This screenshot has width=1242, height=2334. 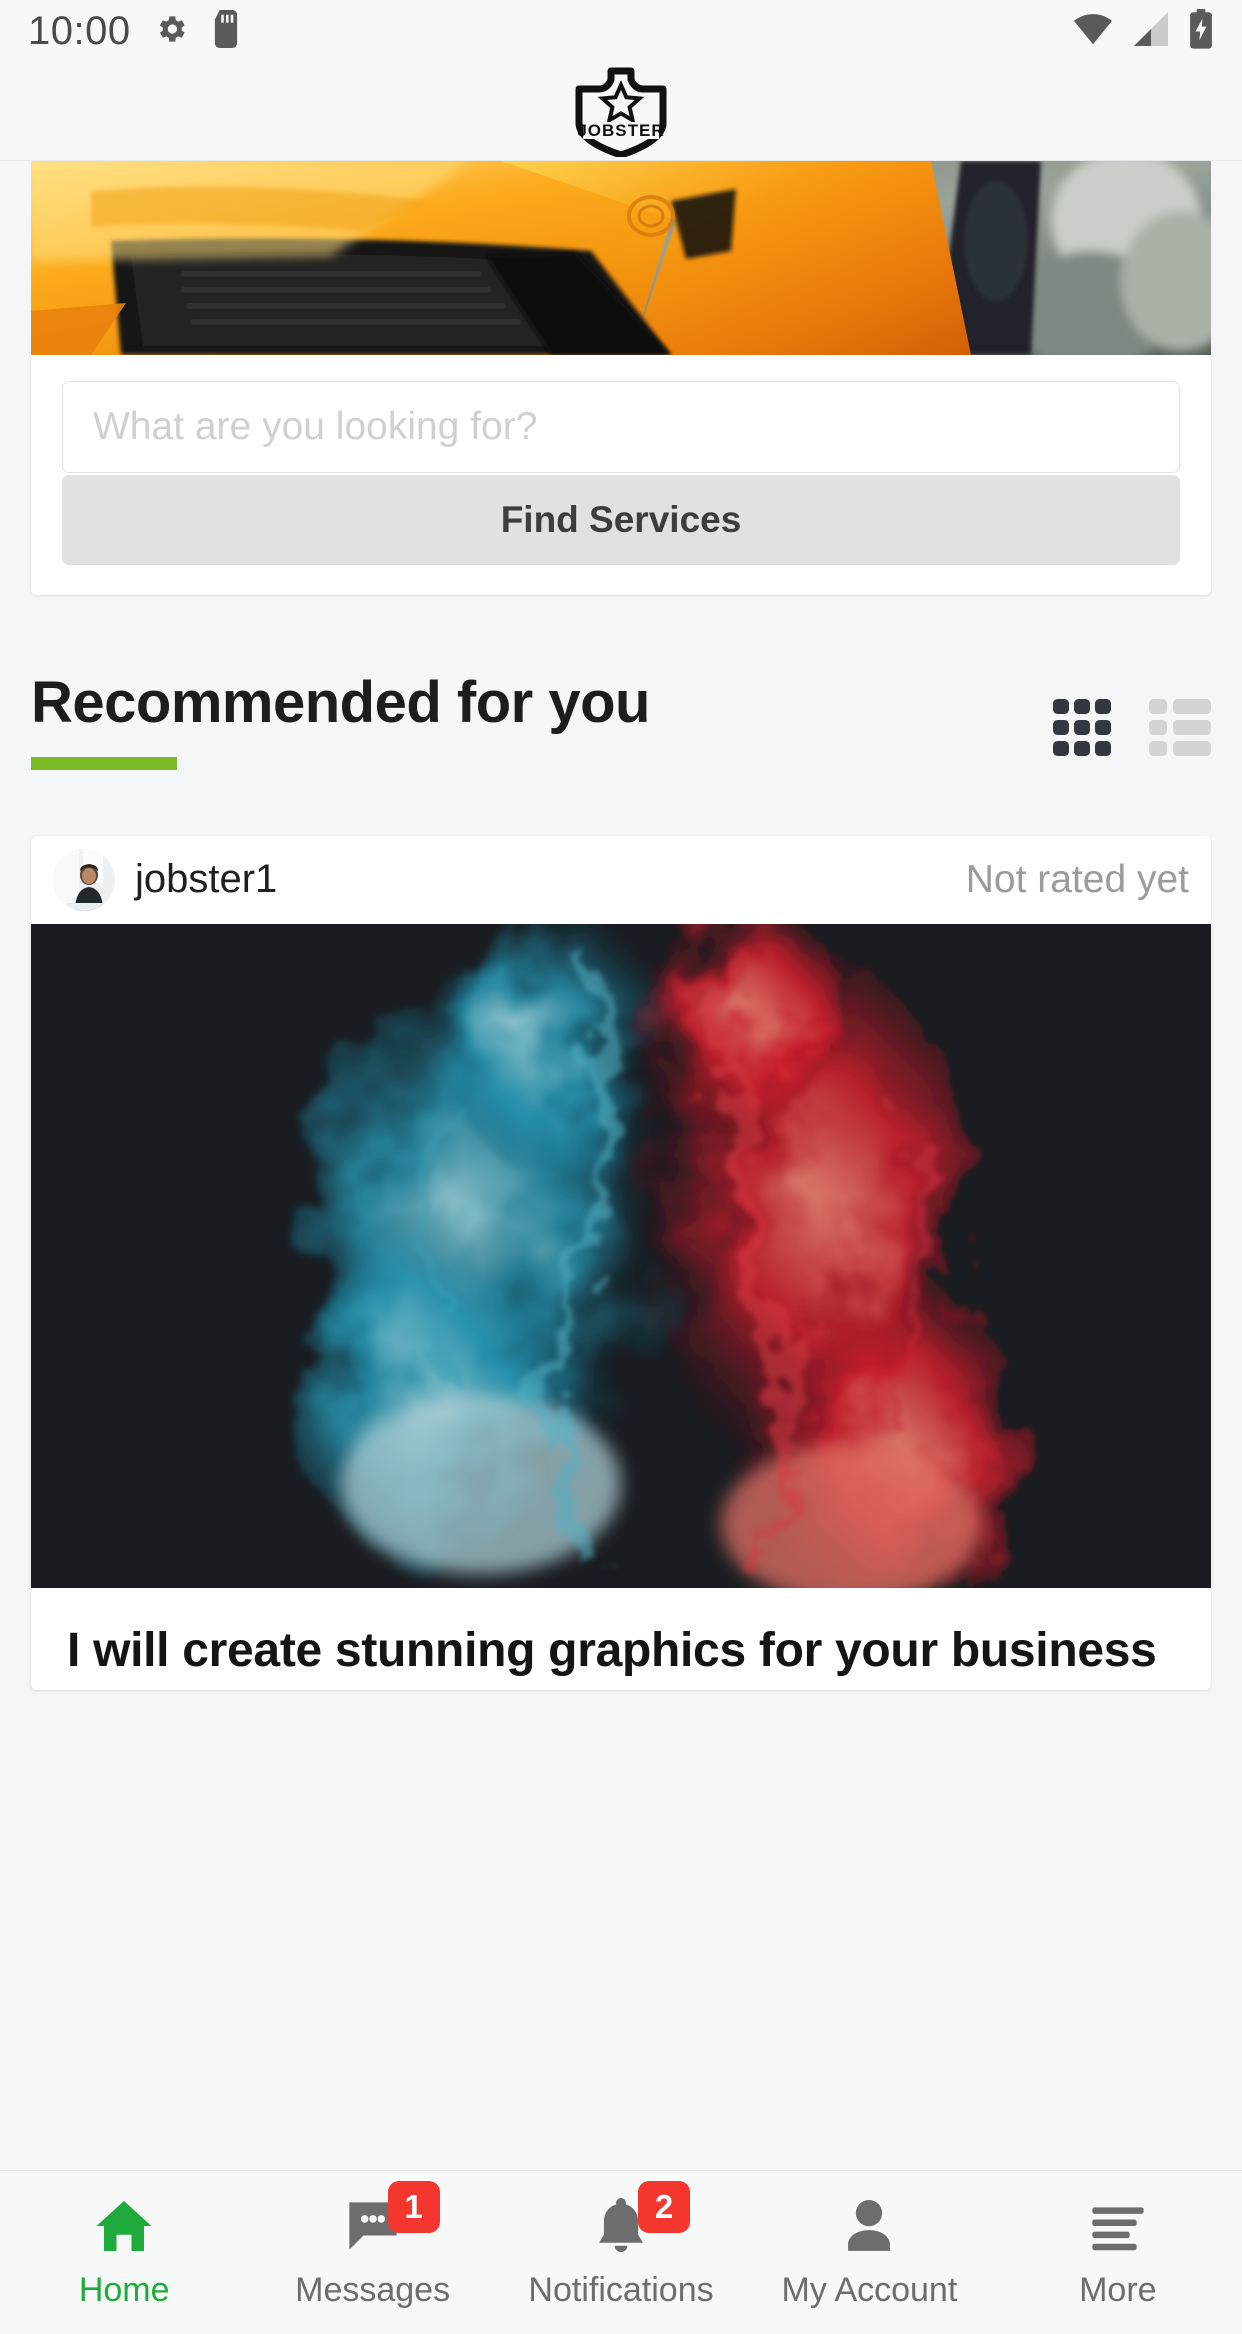 I want to click on person-icon, so click(x=869, y=2225).